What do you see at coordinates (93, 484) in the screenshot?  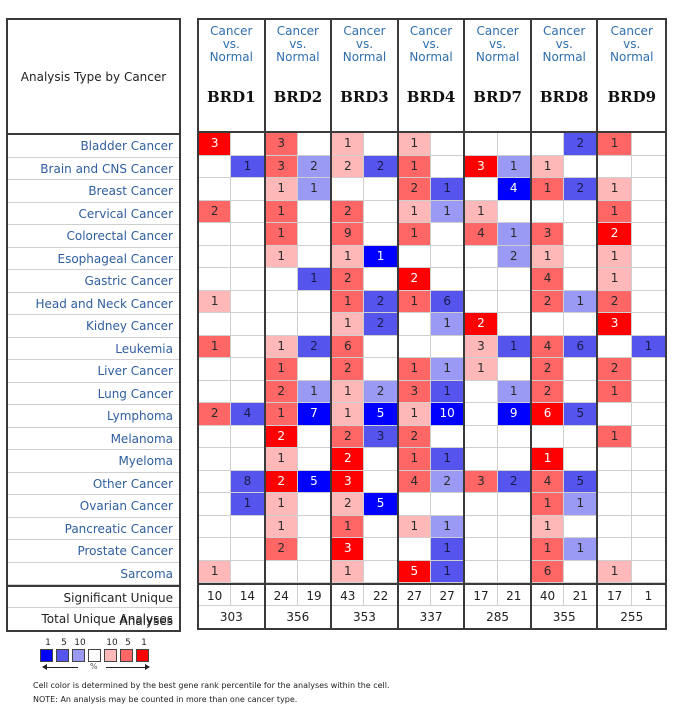 I see `cancer-label: Other Cancer` at bounding box center [93, 484].